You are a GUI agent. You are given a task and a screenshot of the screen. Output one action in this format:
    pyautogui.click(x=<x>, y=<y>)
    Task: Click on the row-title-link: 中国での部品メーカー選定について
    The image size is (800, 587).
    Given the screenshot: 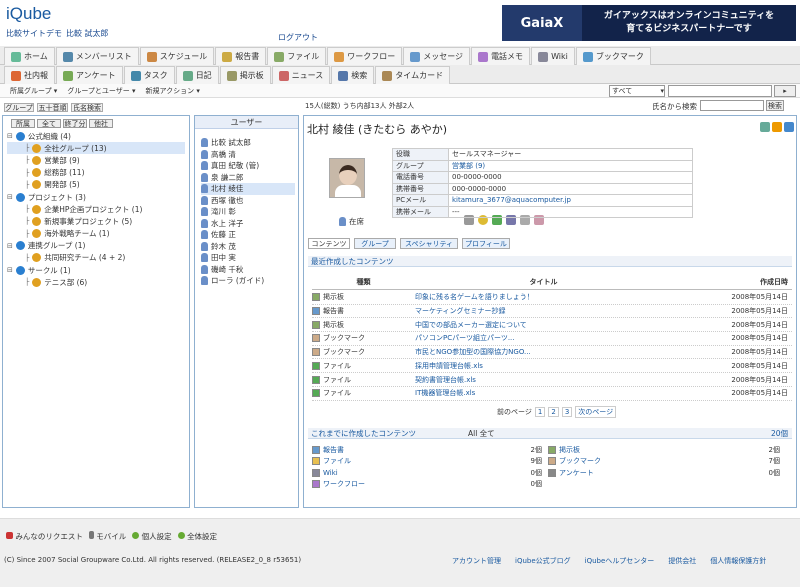 What is the action you would take?
    pyautogui.click(x=543, y=325)
    